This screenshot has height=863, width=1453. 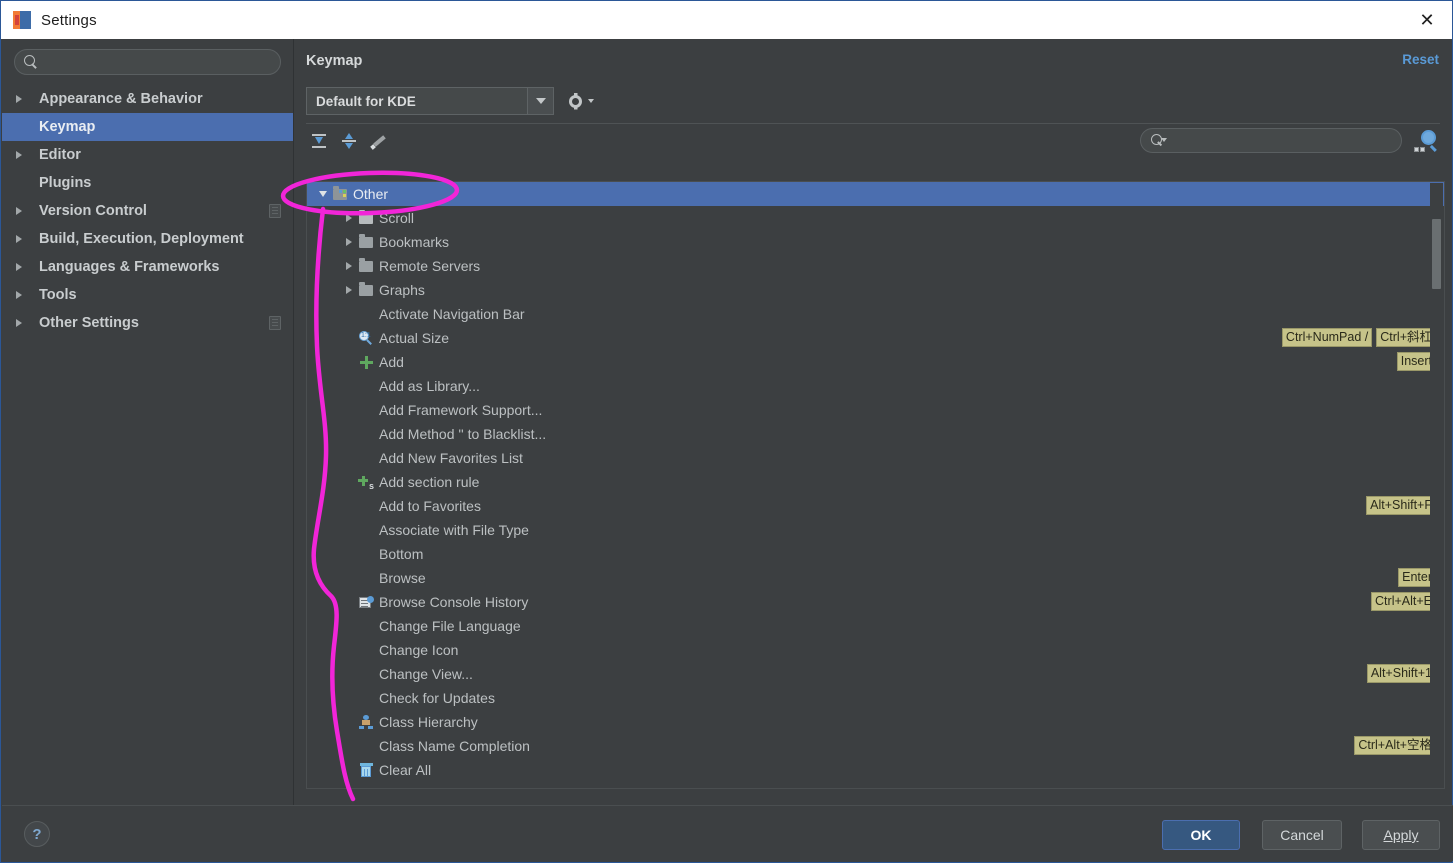 What do you see at coordinates (1302, 835) in the screenshot?
I see `cancel-button: Cancel` at bounding box center [1302, 835].